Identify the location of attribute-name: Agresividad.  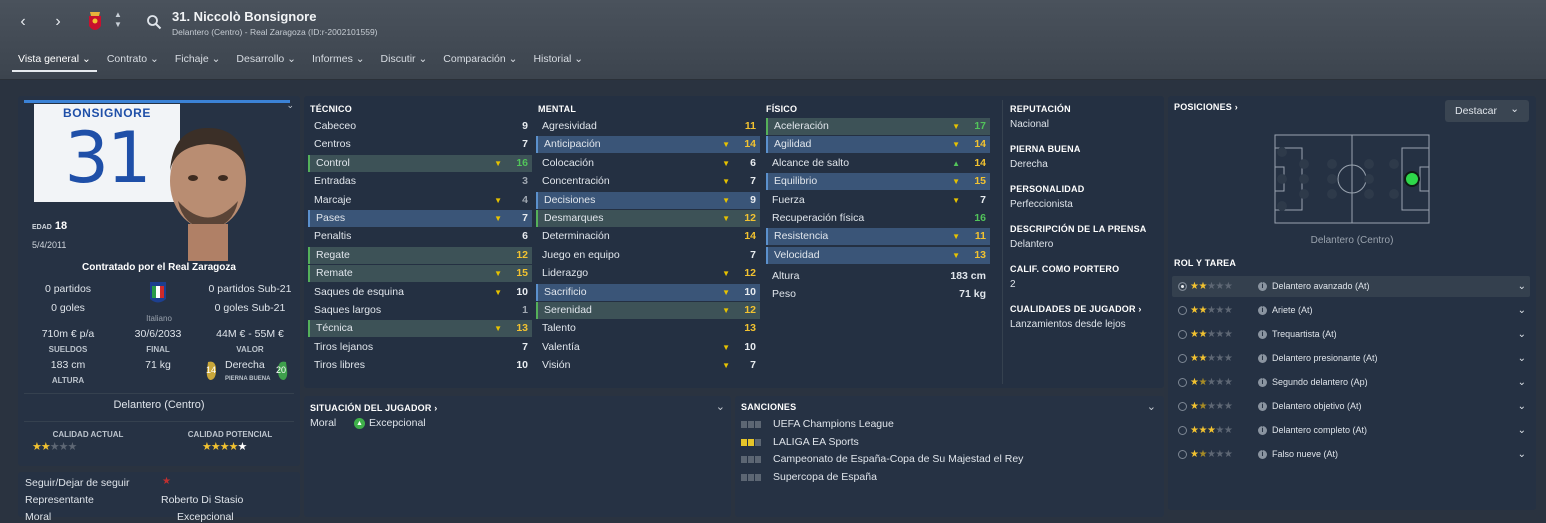
(569, 126).